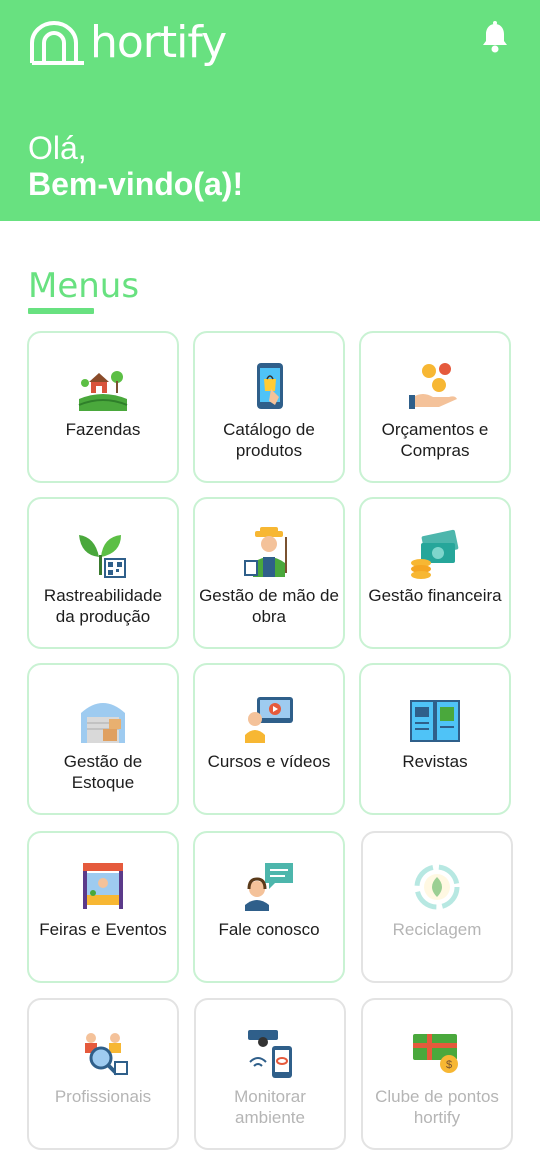 The height and width of the screenshot is (1150, 540). I want to click on greeting-text: Olá,, so click(57, 148).